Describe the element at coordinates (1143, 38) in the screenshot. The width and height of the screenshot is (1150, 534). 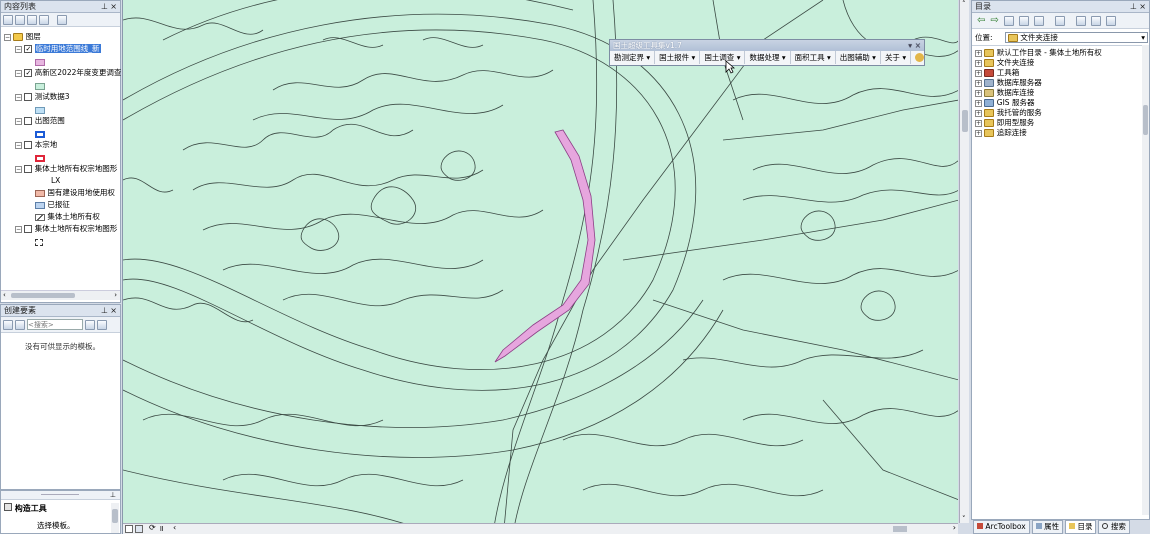
I see `chevron-down-icon: ▾` at that location.